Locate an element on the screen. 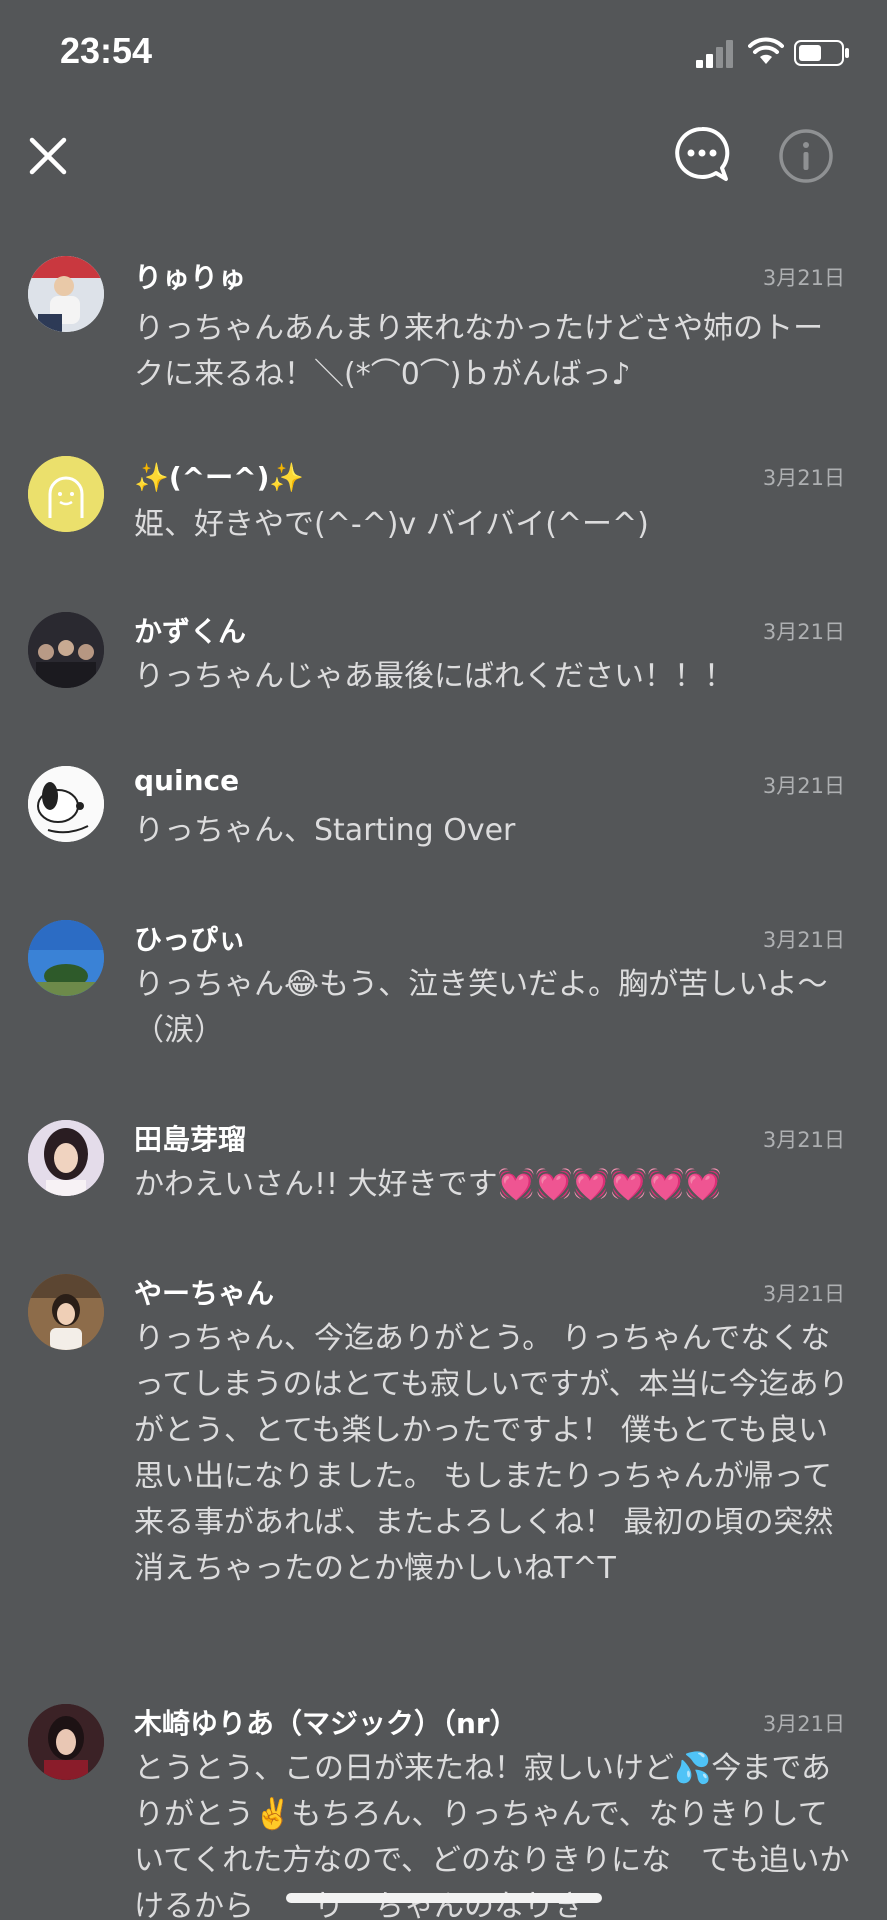 This screenshot has height=1920, width=887. home-indicator is located at coordinates (444, 1898).